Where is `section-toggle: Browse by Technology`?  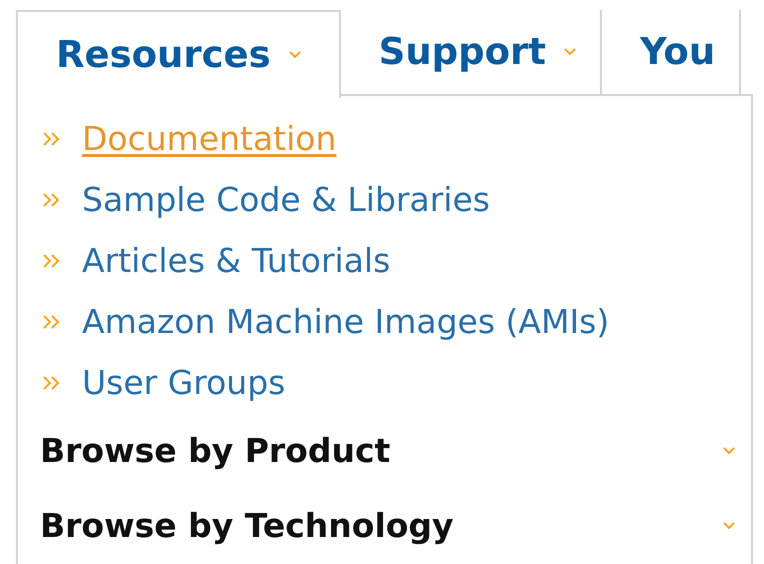 section-toggle: Browse by Technology is located at coordinates (384, 525).